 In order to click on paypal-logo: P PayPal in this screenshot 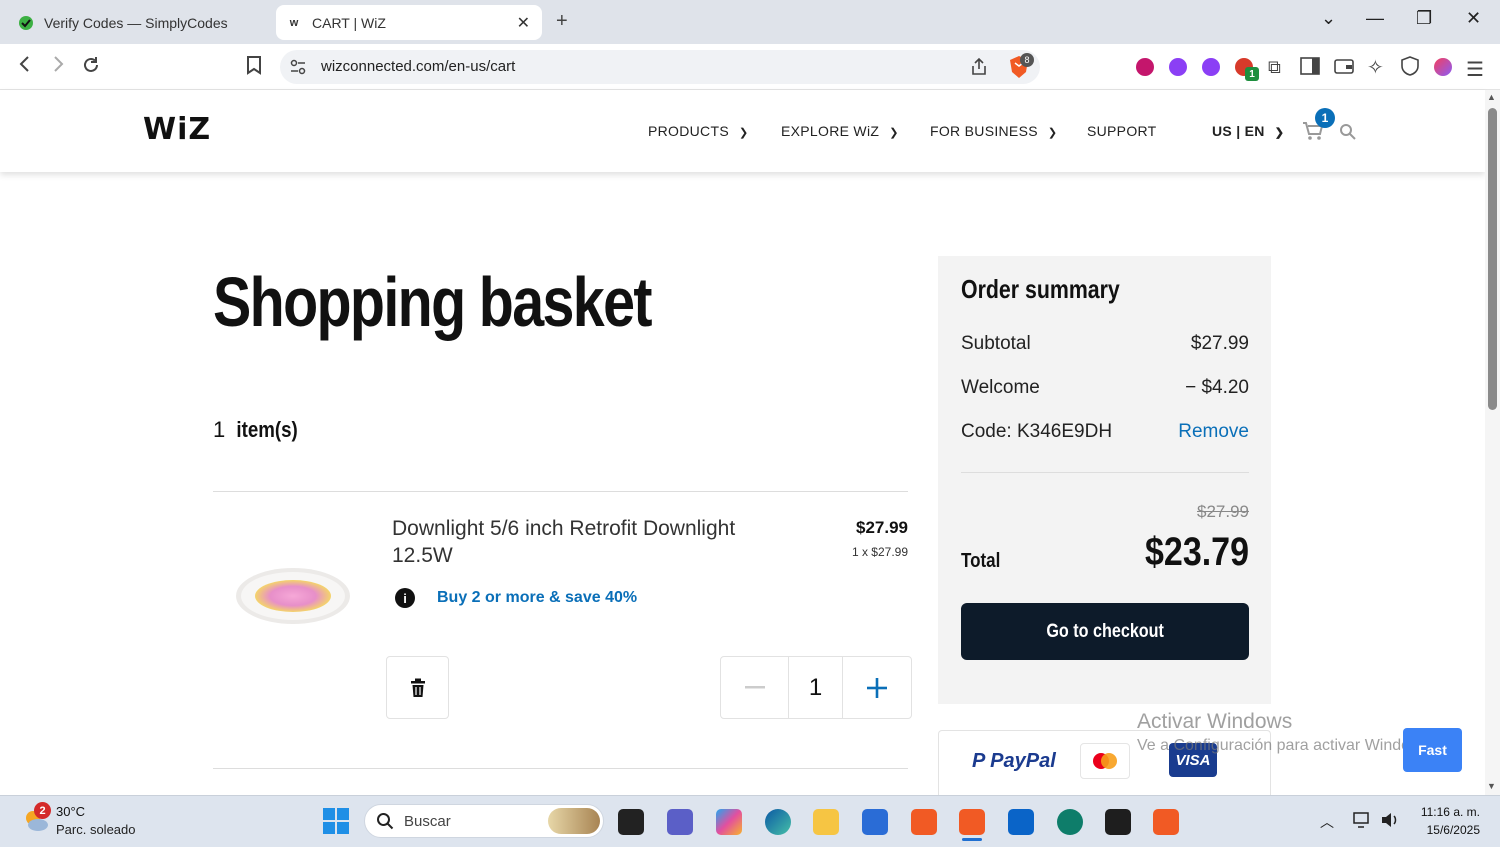, I will do `click(1014, 761)`.